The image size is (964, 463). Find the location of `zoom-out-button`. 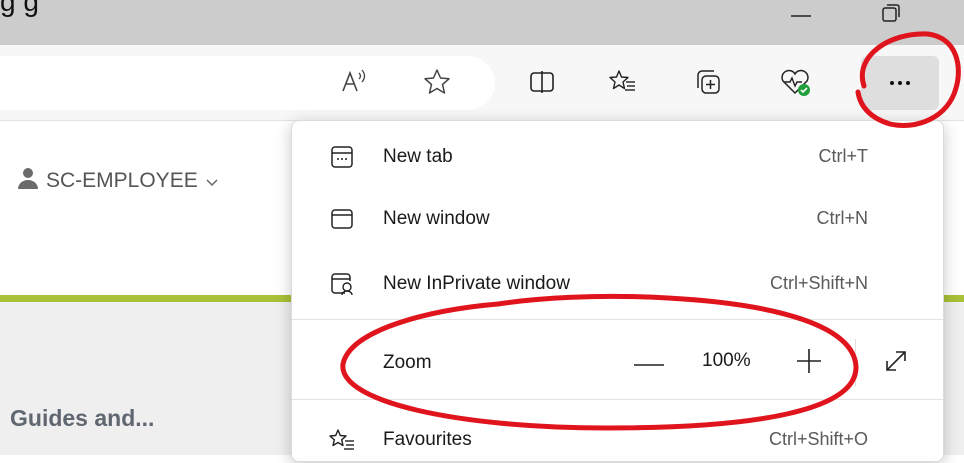

zoom-out-button is located at coordinates (649, 363).